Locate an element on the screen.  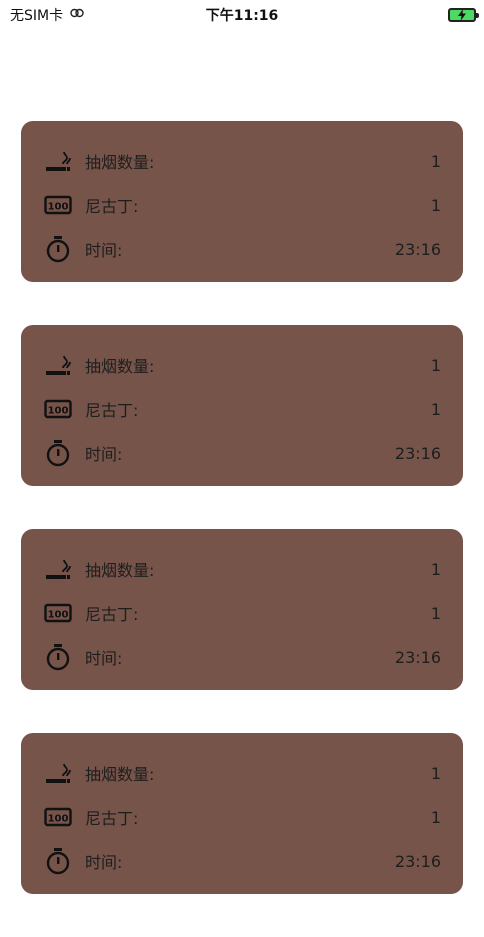
battery-charging-icon is located at coordinates (463, 15).